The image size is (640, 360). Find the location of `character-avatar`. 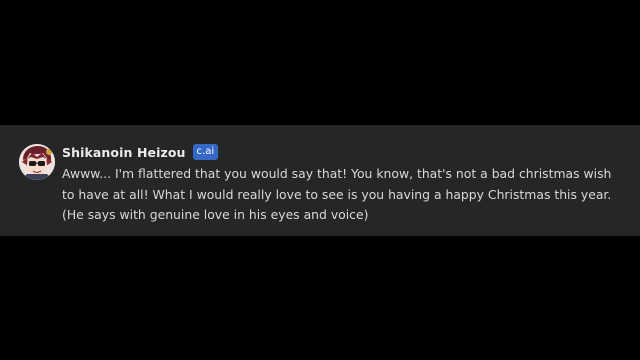

character-avatar is located at coordinates (37, 162).